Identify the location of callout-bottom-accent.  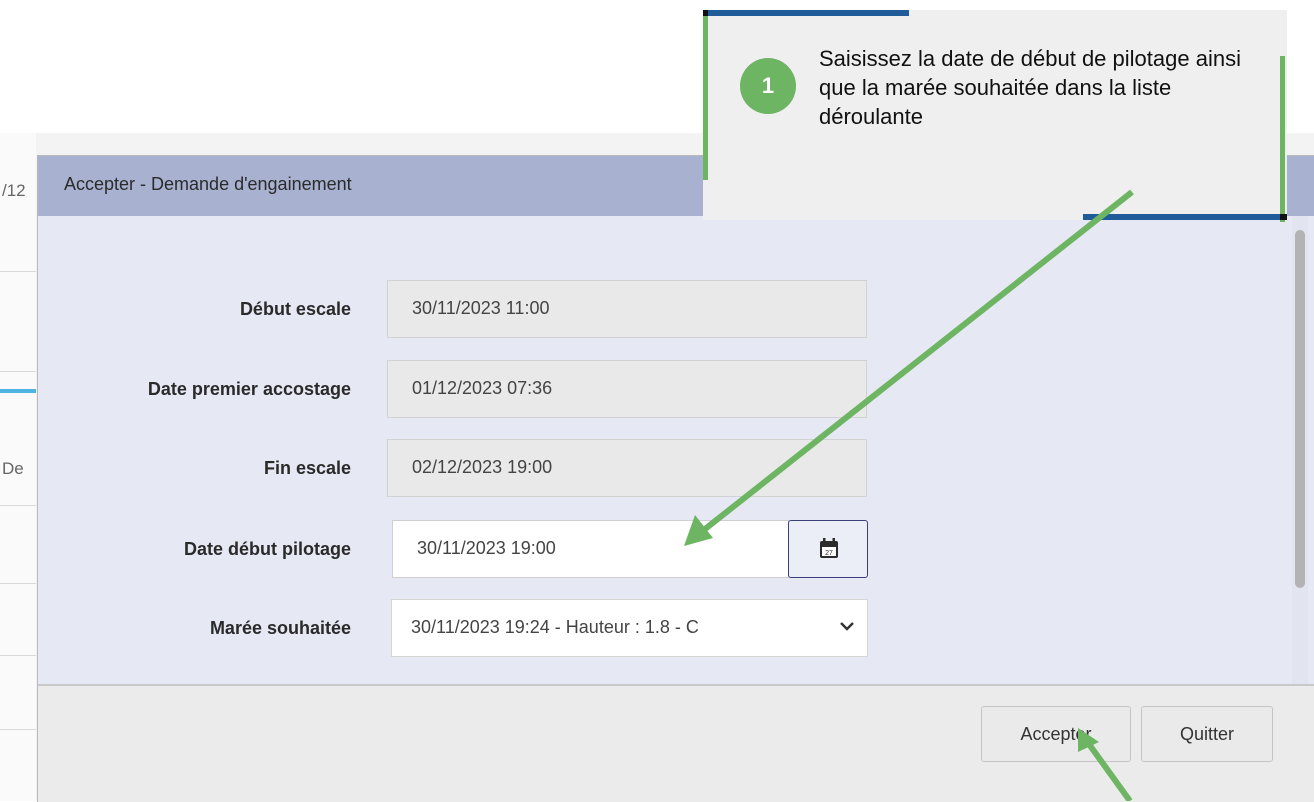
(1185, 217).